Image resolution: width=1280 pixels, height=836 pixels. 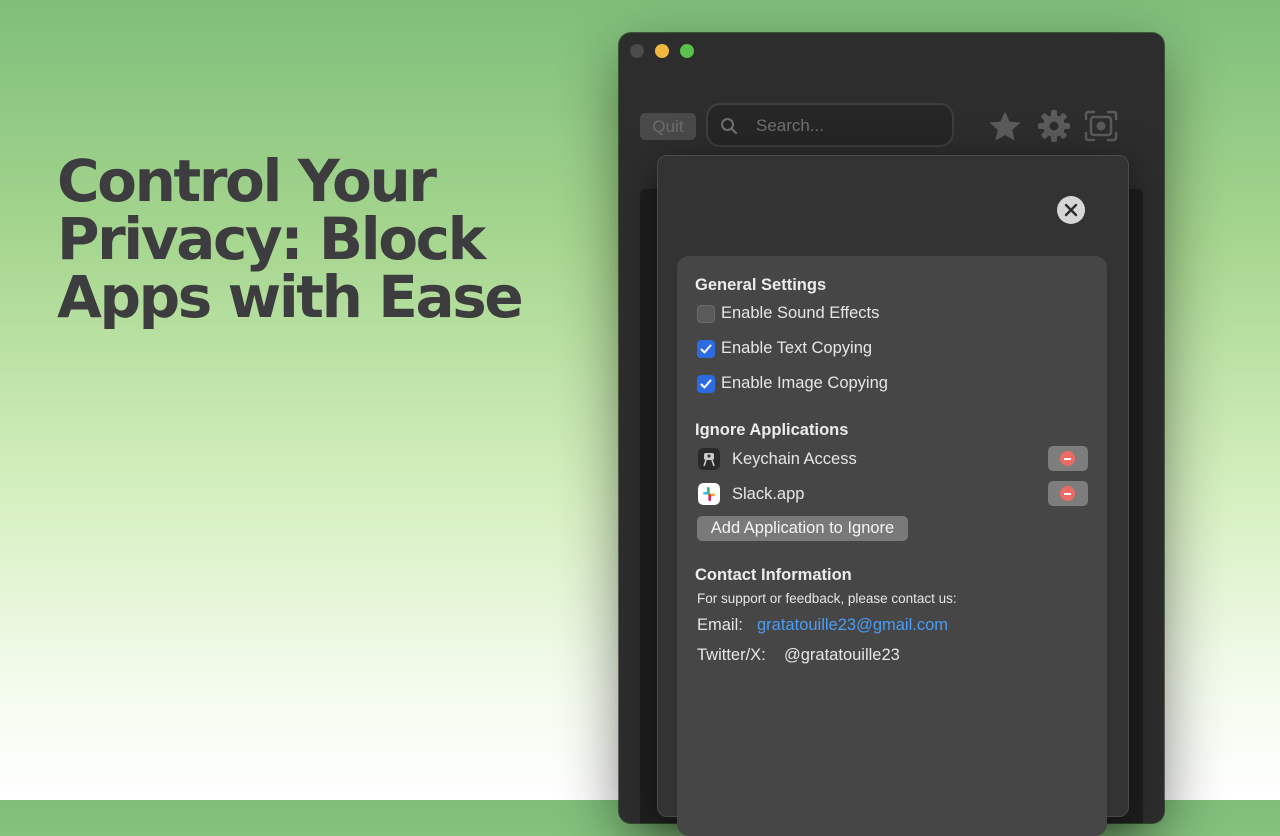 I want to click on gear-icon, so click(x=1054, y=128).